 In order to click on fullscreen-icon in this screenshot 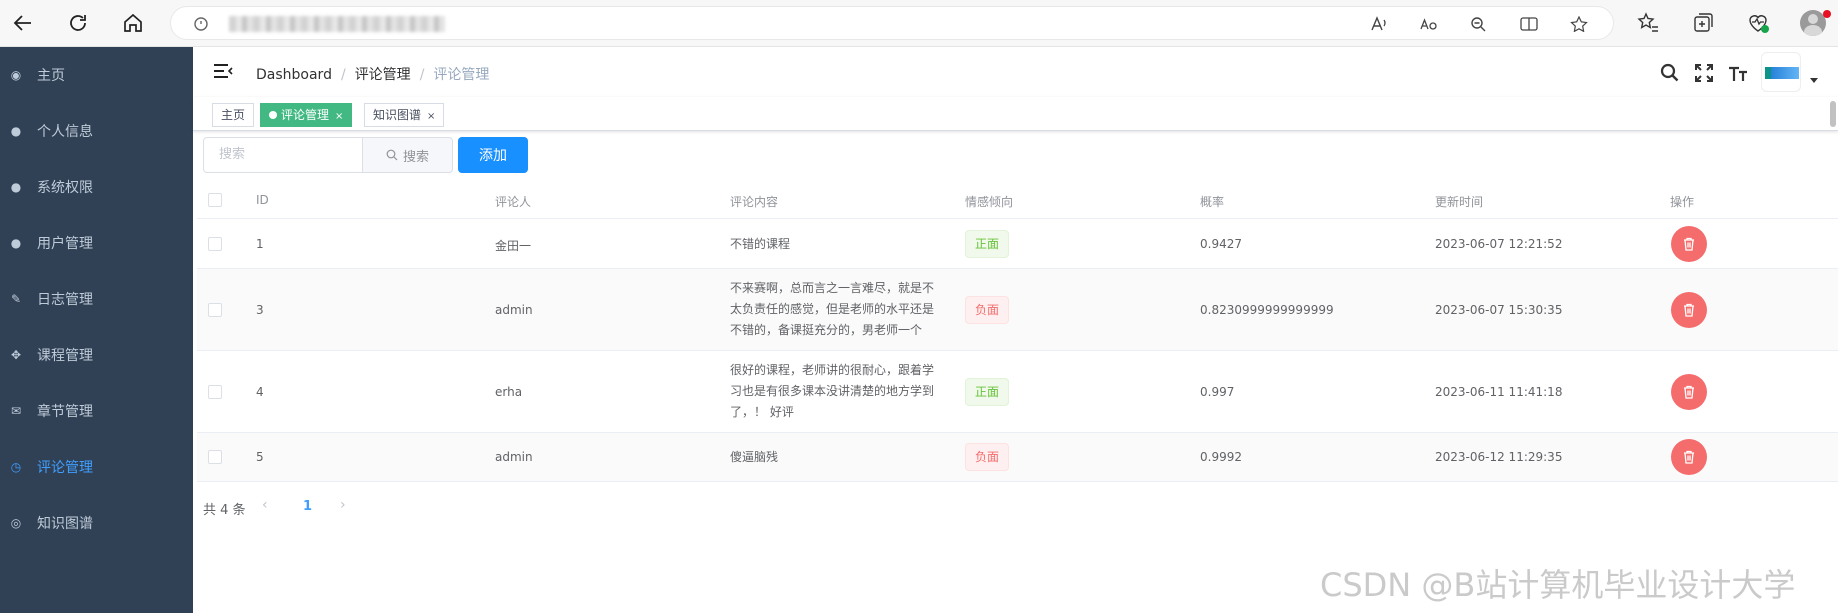, I will do `click(1704, 73)`.